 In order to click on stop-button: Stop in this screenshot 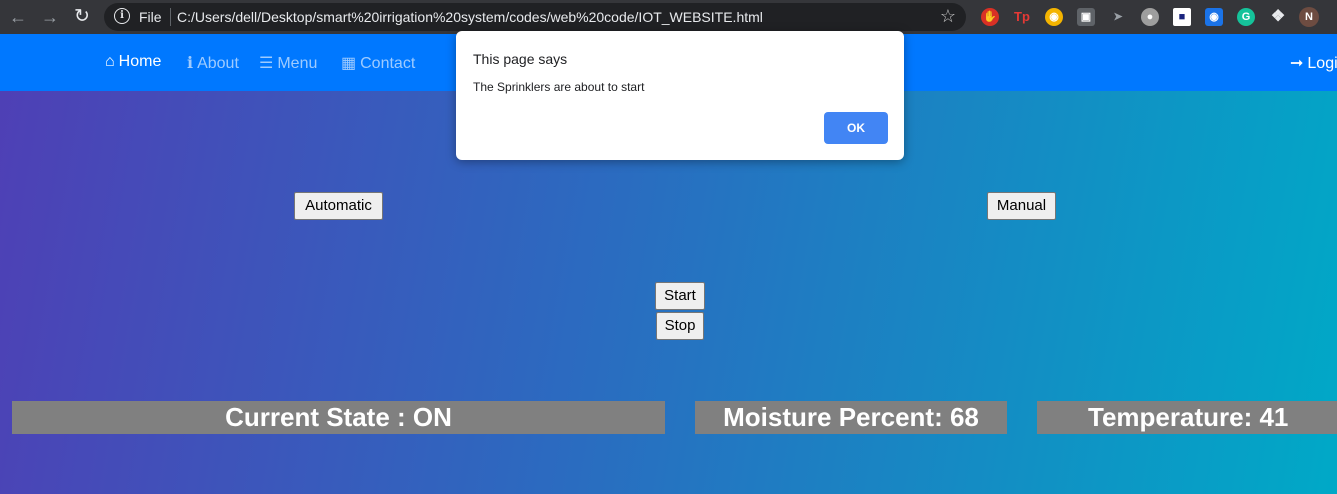, I will do `click(680, 326)`.